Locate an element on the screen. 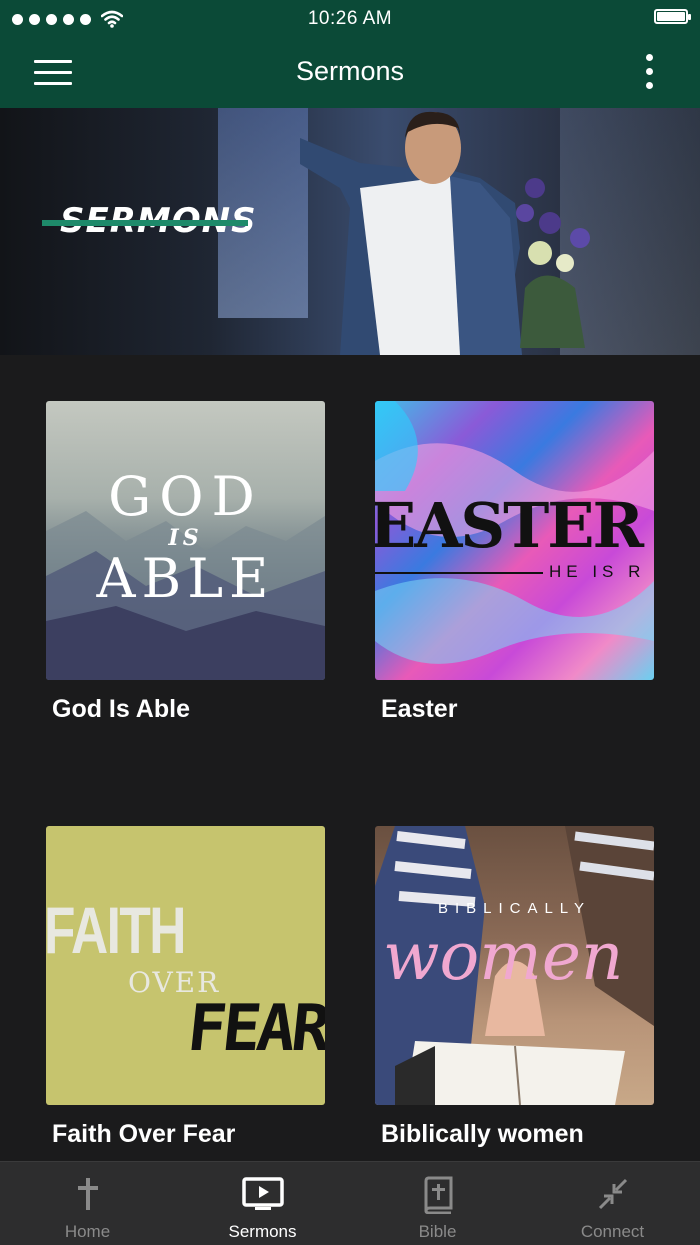 Image resolution: width=700 pixels, height=1245 pixels. sermon-title: God Is Able is located at coordinates (121, 709).